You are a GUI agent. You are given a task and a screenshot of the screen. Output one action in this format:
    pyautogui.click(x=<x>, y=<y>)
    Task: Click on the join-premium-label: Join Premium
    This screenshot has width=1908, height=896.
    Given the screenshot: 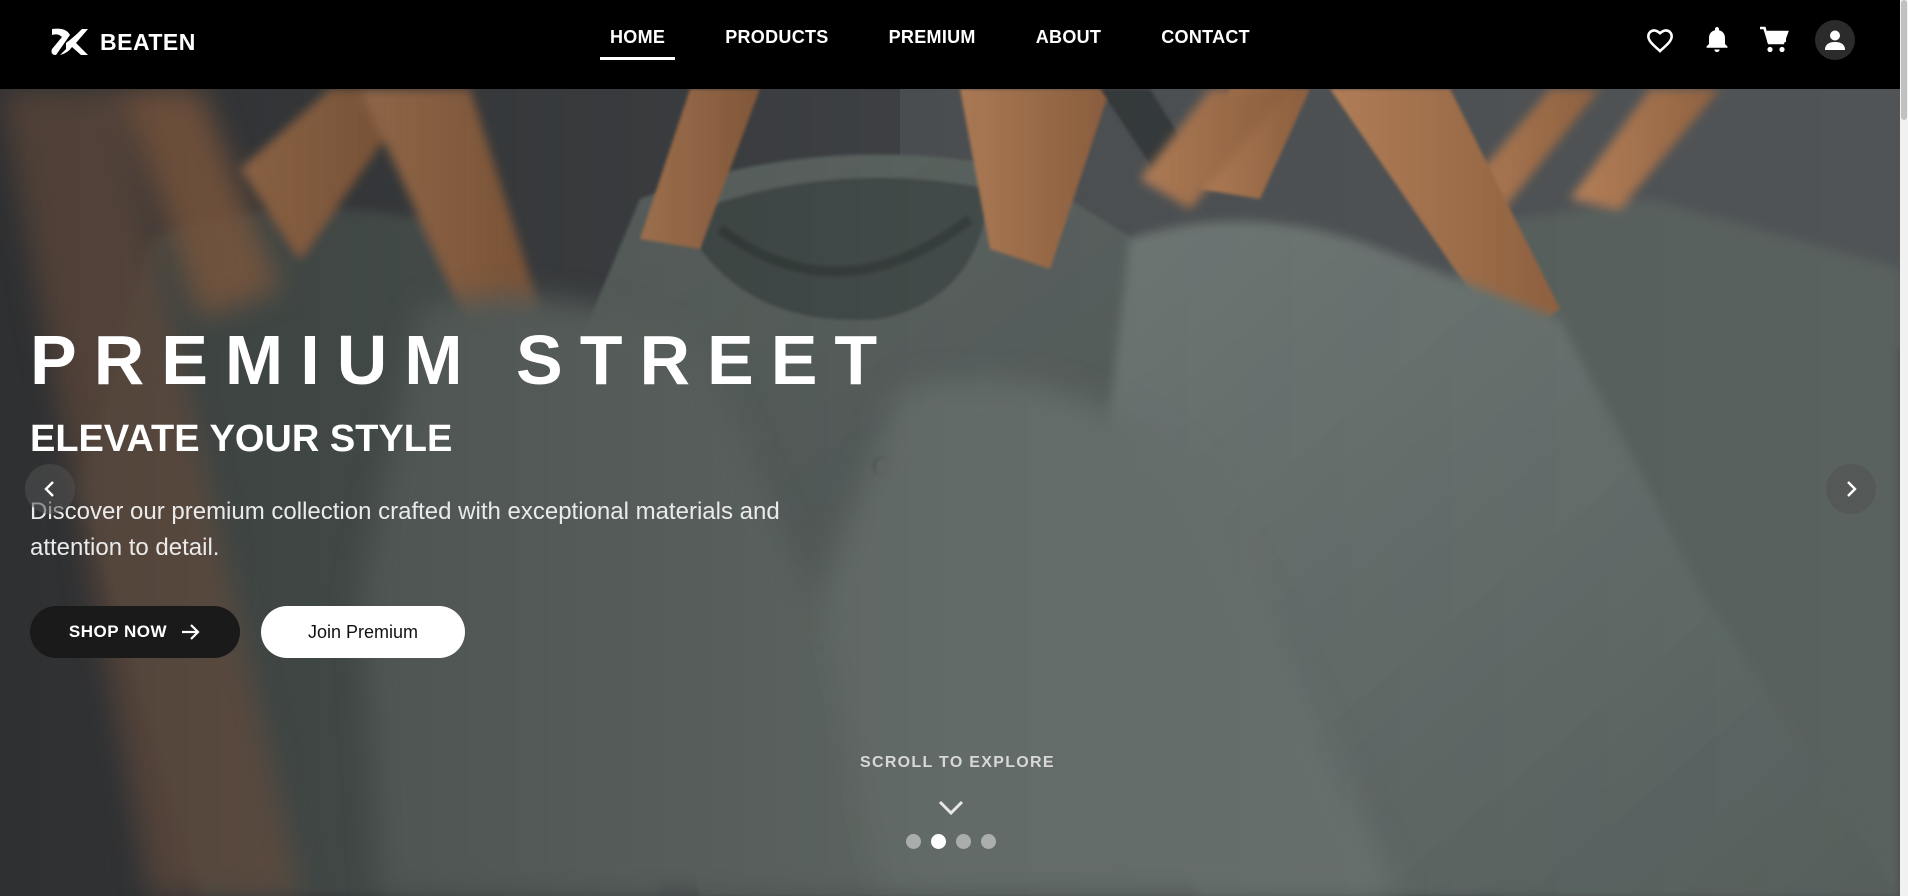 What is the action you would take?
    pyautogui.click(x=363, y=631)
    